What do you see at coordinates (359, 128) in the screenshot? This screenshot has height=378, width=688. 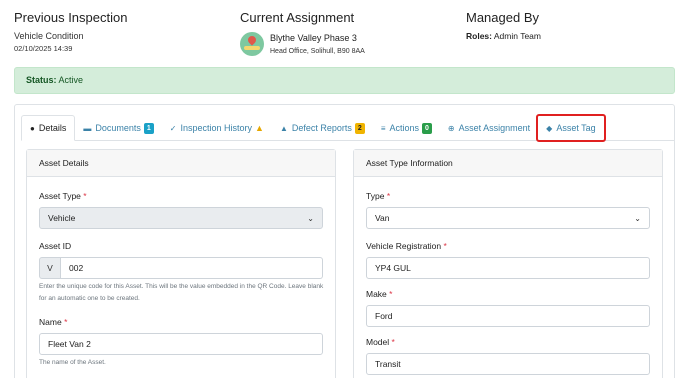 I see `defect-reports-count-badge: 2` at bounding box center [359, 128].